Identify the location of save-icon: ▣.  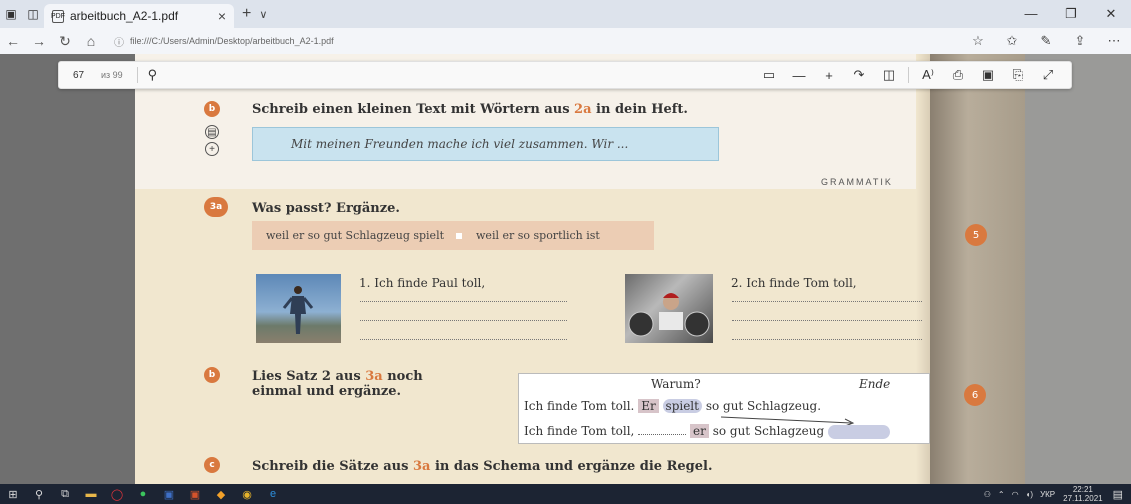
(988, 75).